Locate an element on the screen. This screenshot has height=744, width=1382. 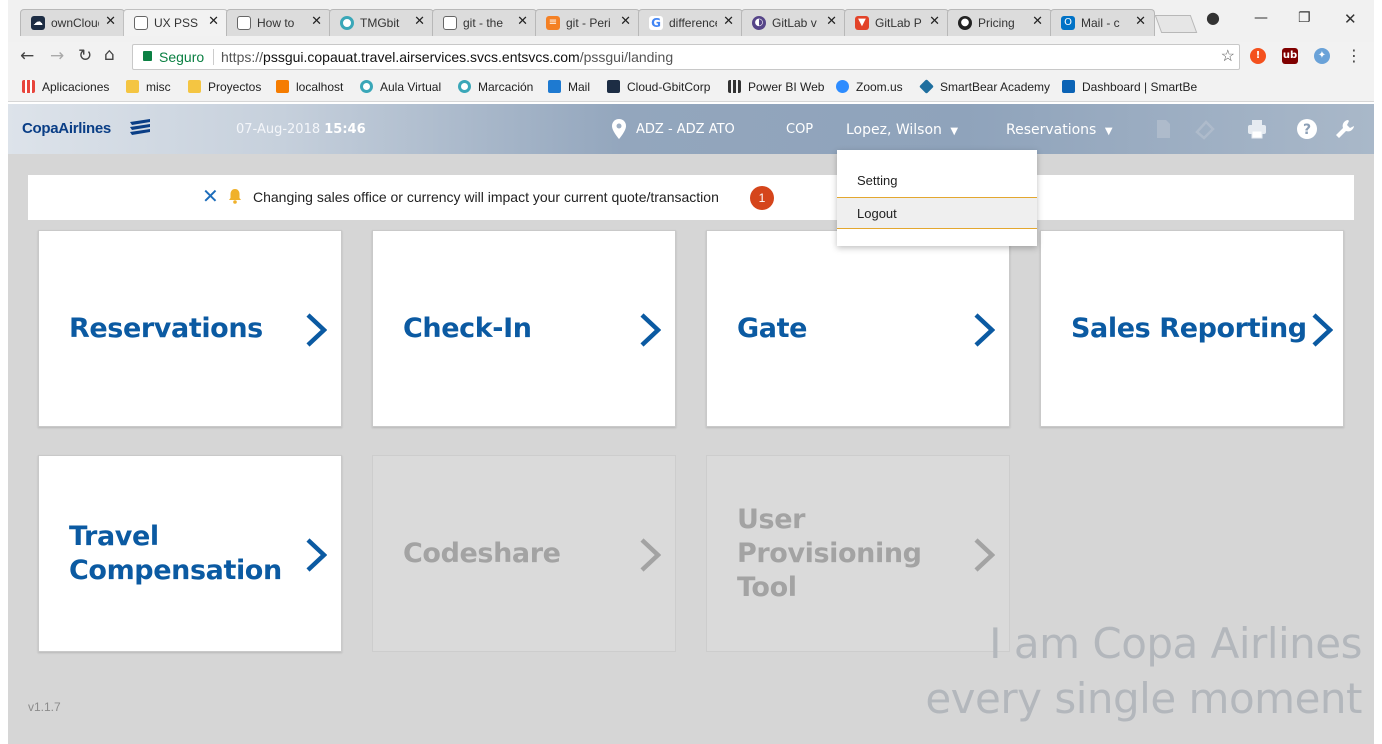
outlook-icon: O is located at coordinates (1068, 23).